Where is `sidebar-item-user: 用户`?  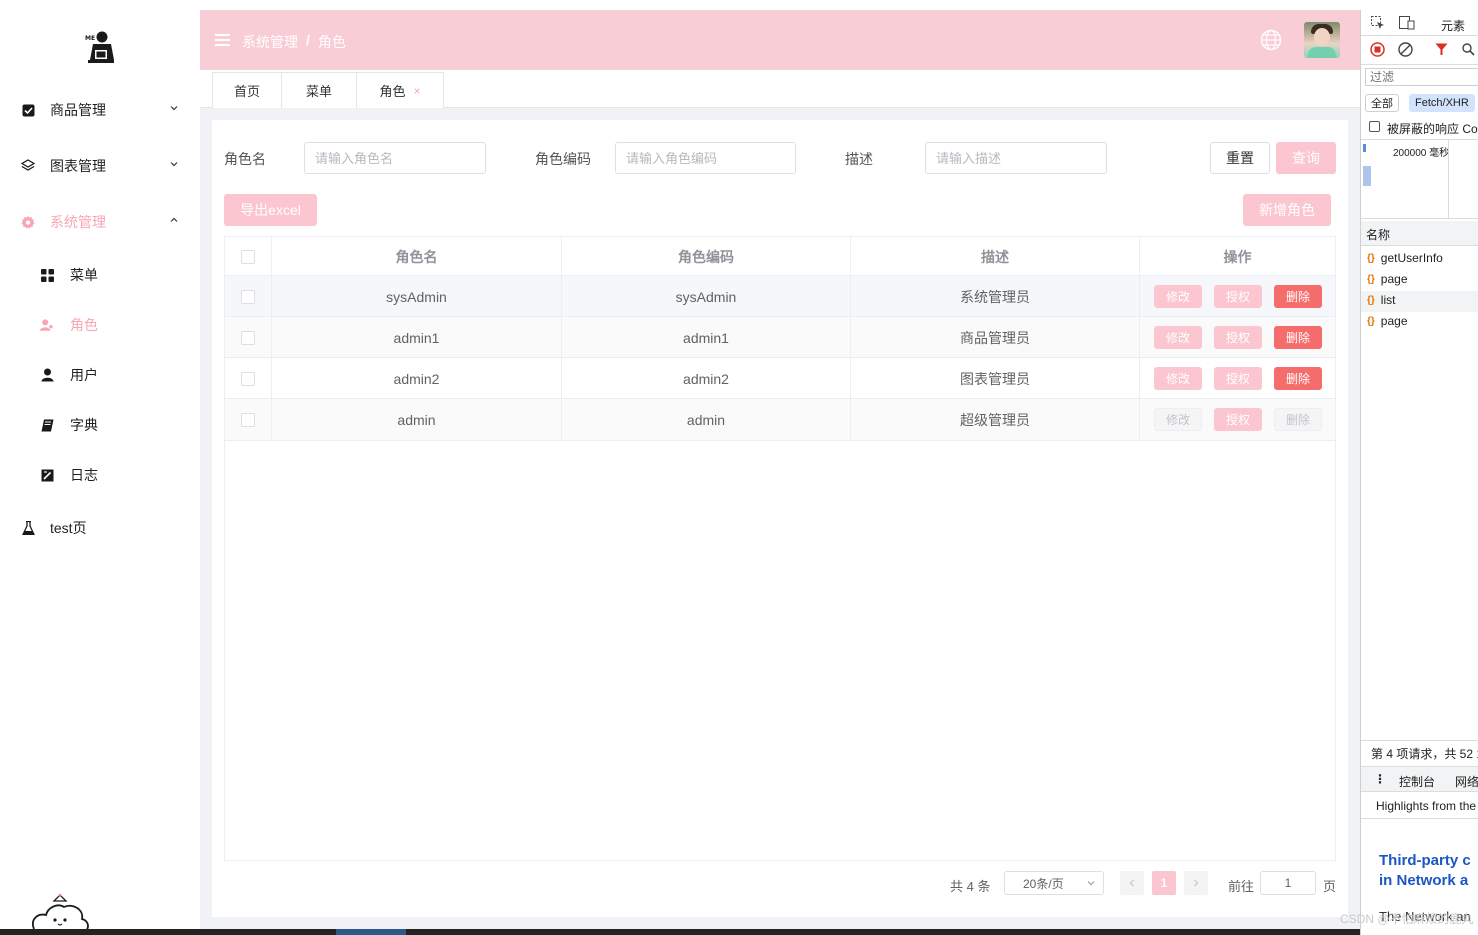
sidebar-item-user: 用户 is located at coordinates (100, 375).